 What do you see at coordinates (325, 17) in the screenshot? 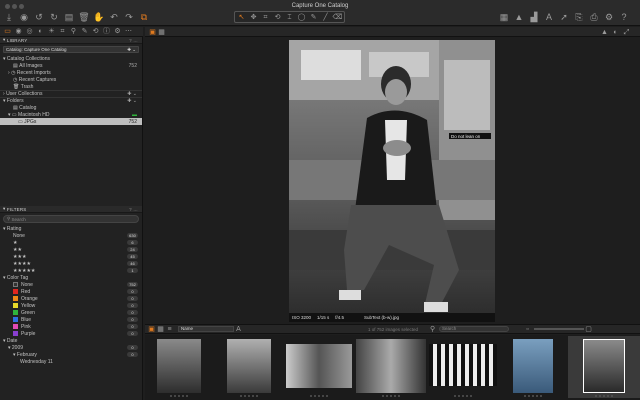
I see `brush-cursor-icon: ╱` at bounding box center [325, 17].